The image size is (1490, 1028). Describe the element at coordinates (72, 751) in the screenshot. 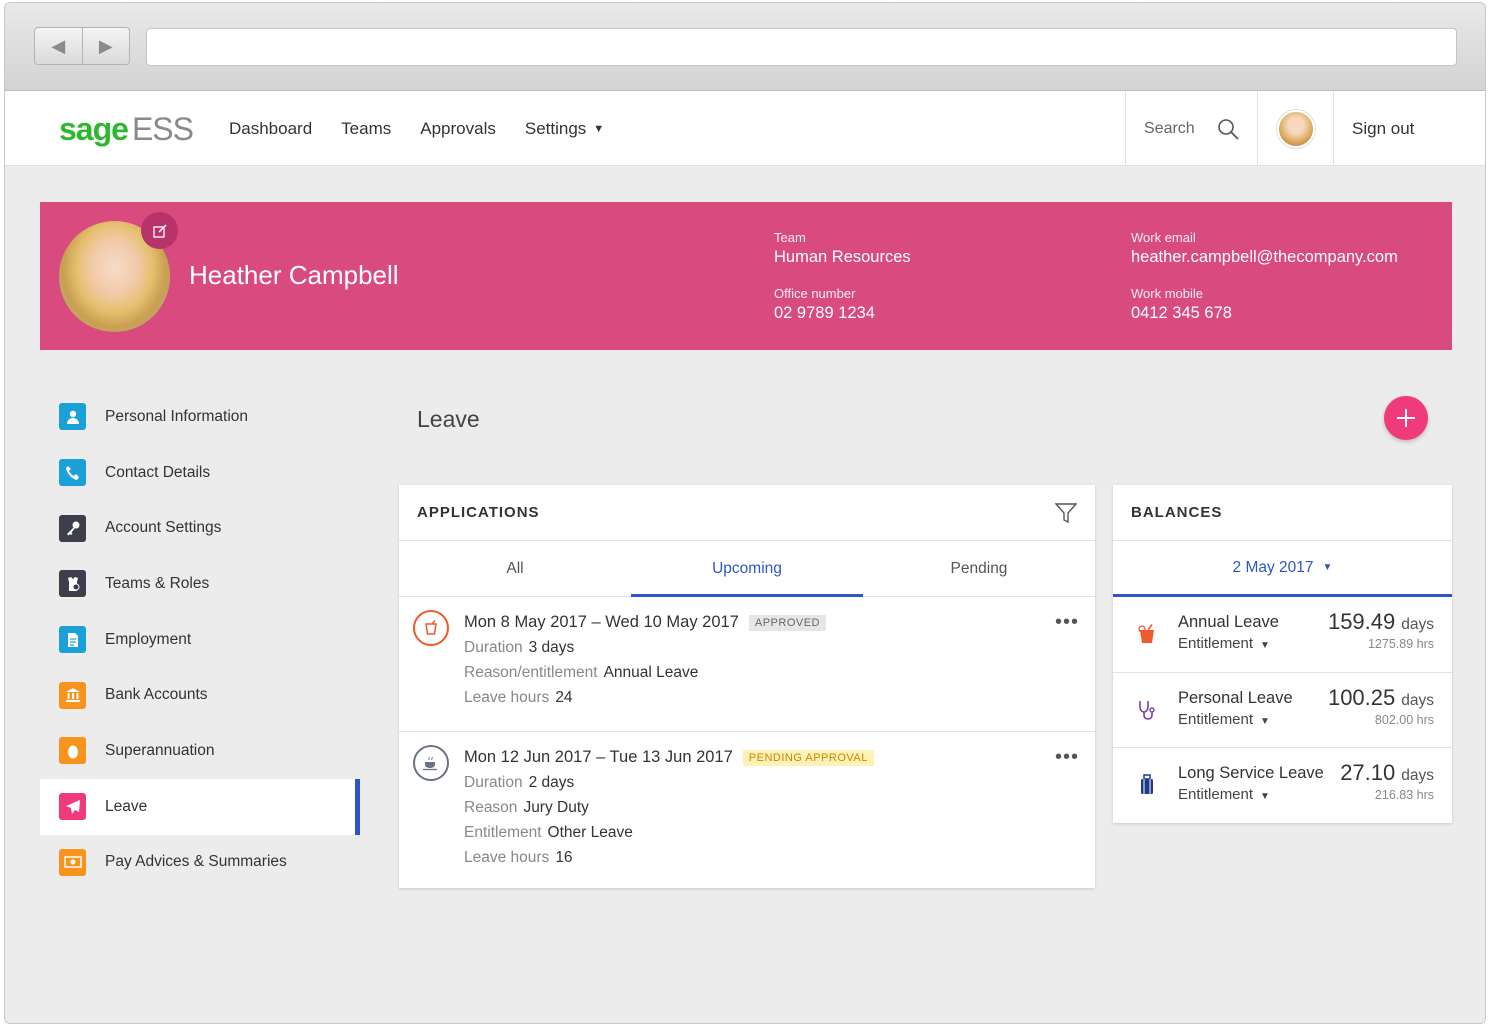

I see `egg-icon` at that location.